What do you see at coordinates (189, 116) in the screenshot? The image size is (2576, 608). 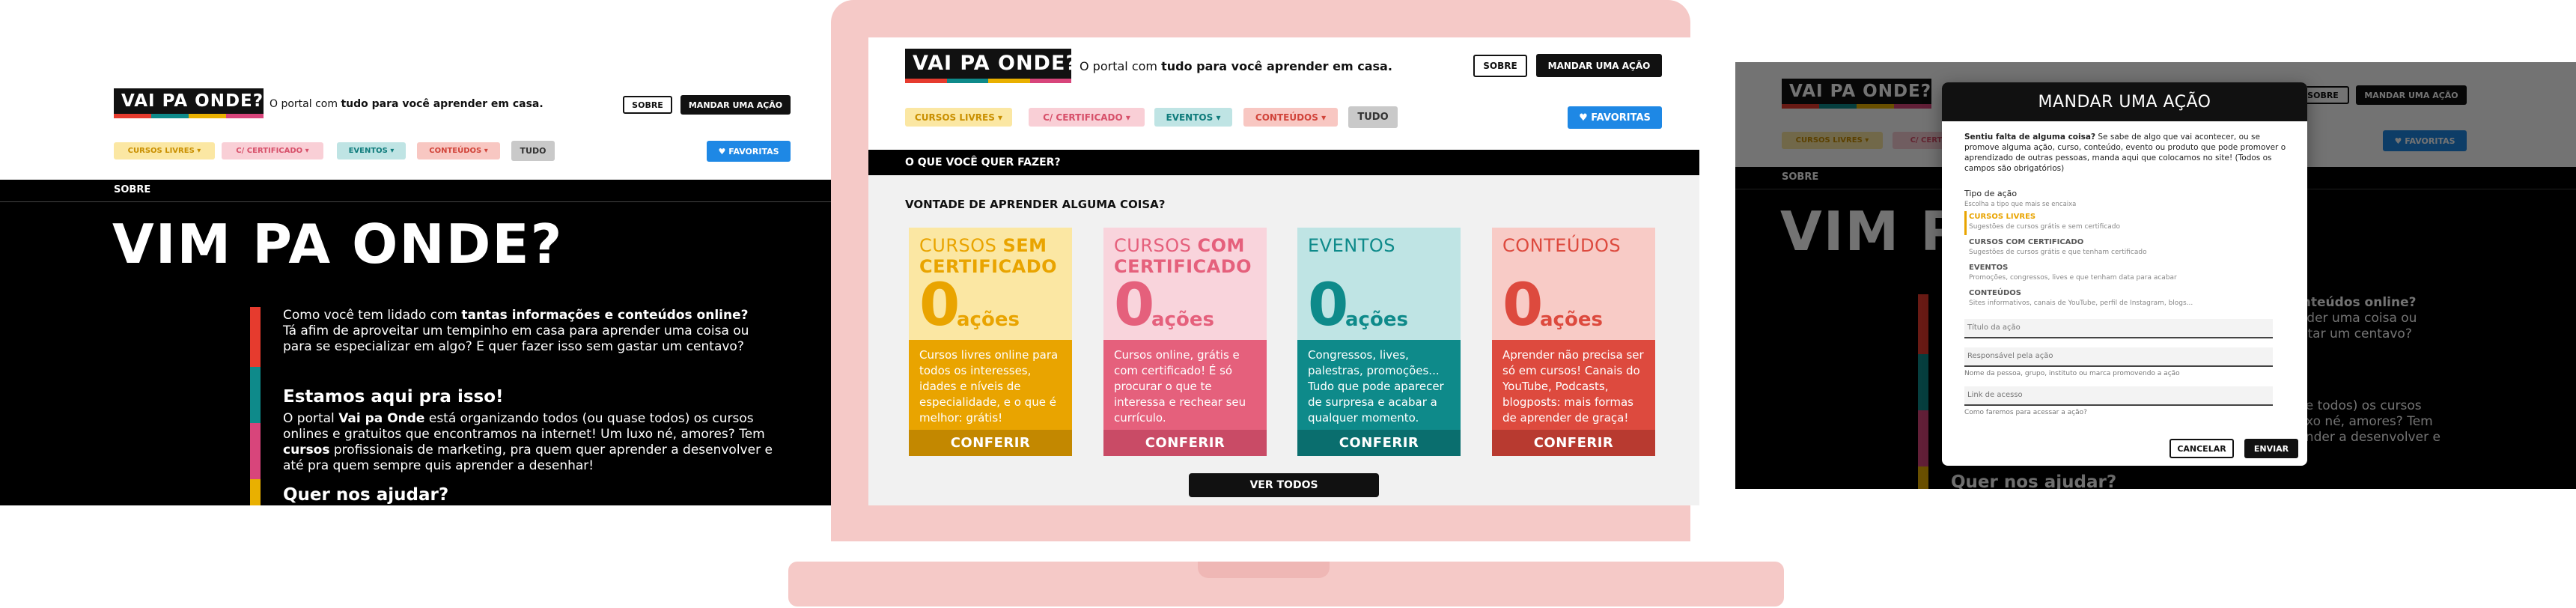 I see `logo-stripes` at bounding box center [189, 116].